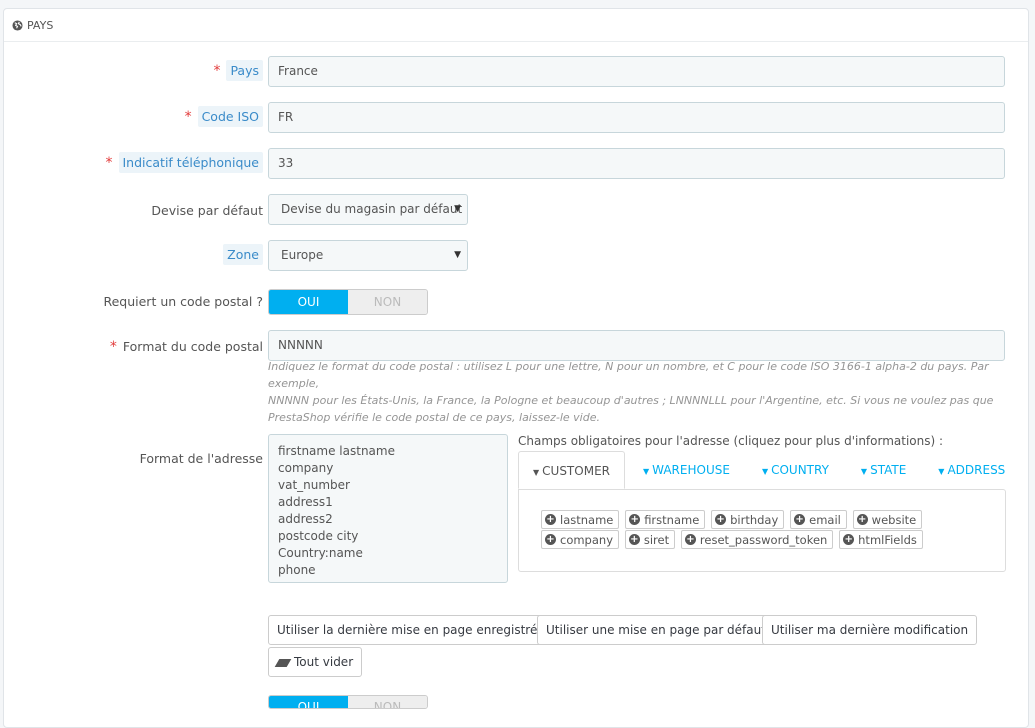  What do you see at coordinates (883, 470) in the screenshot?
I see `tab-state: ▼ STATE` at bounding box center [883, 470].